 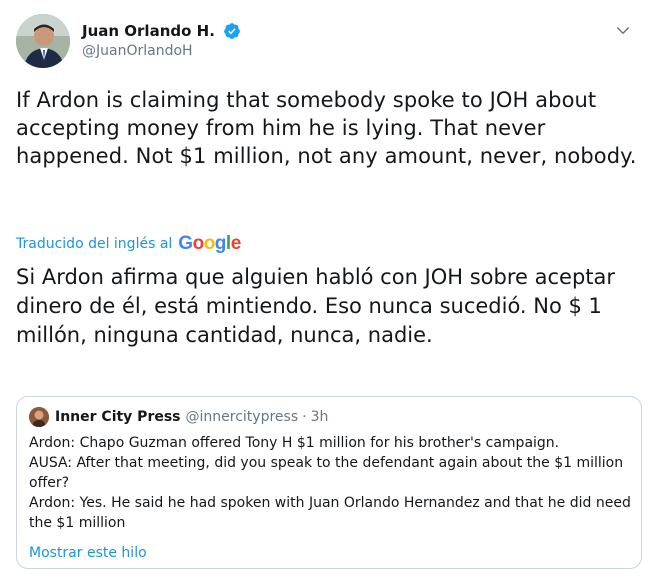 I want to click on quoted-author-avatar, so click(x=39, y=417).